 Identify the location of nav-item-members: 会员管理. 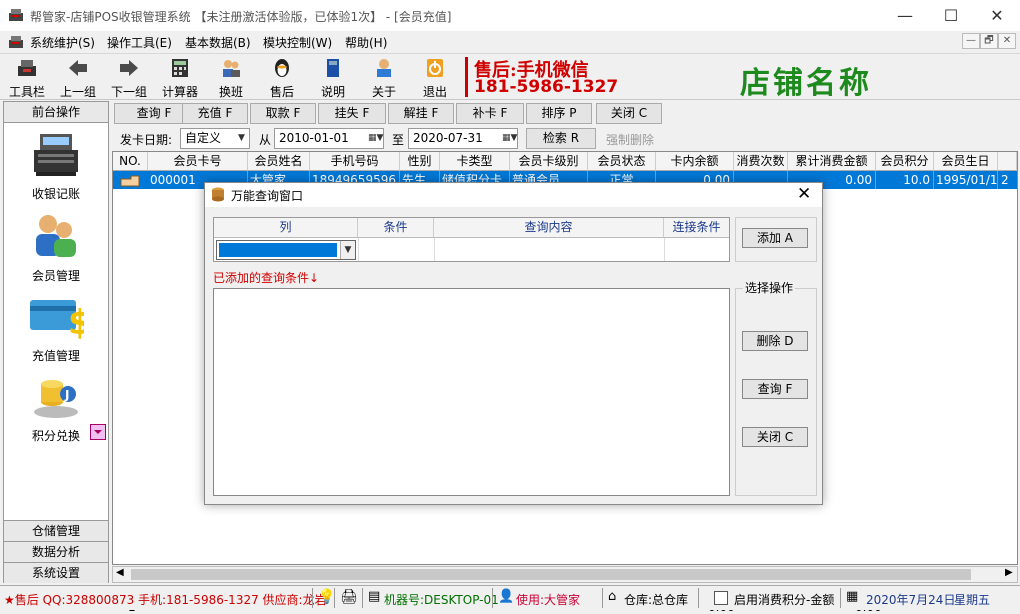
(56, 248).